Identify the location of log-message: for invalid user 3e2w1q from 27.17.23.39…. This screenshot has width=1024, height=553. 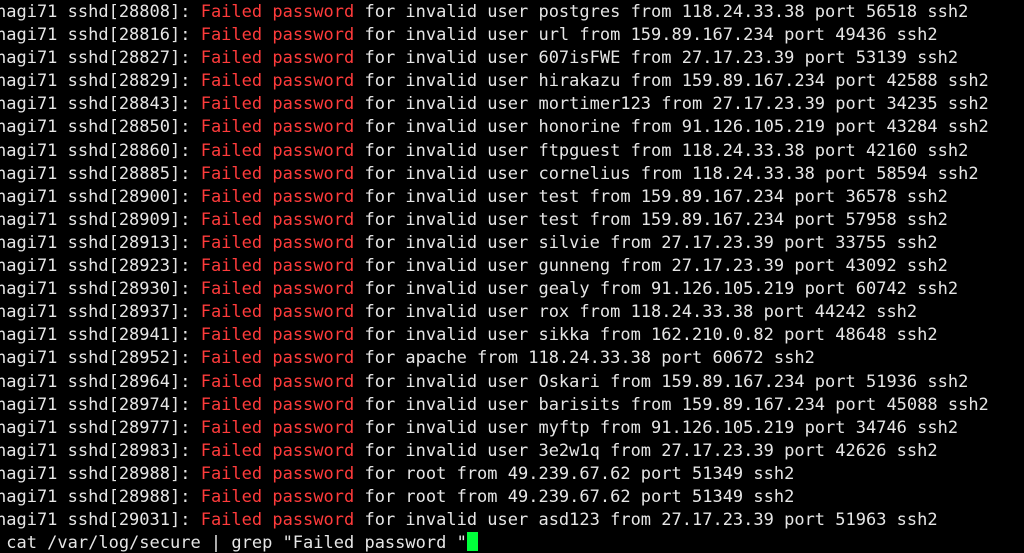
(646, 450).